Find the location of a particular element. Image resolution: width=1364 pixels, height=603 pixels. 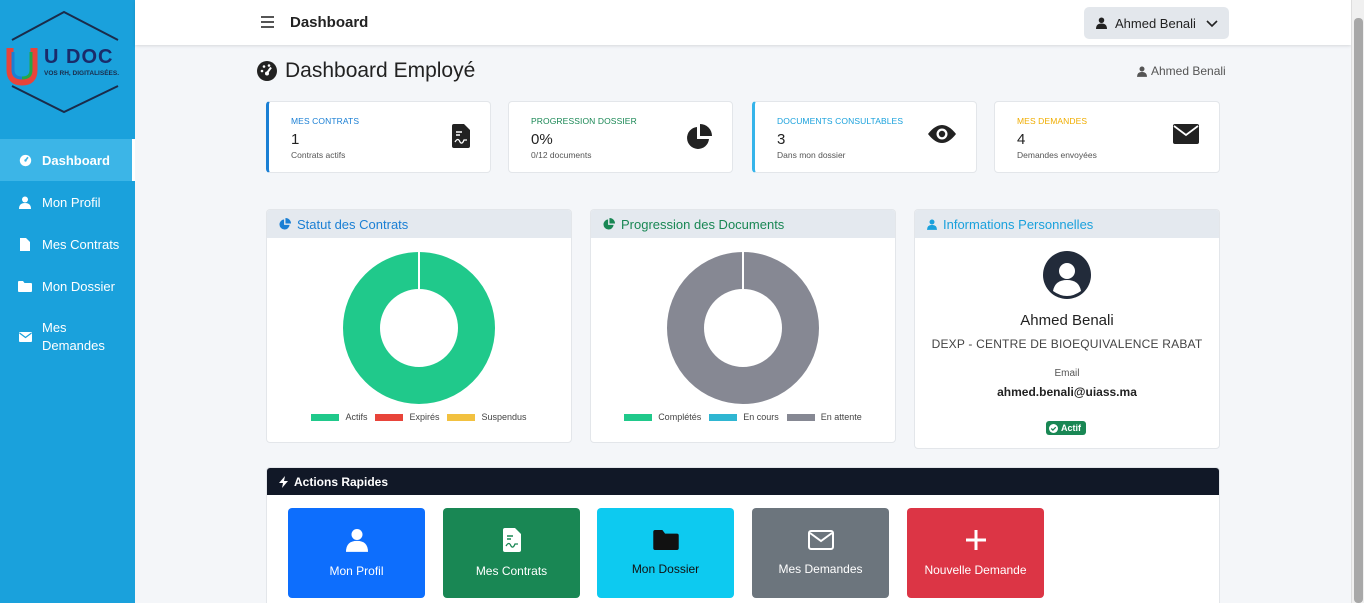

legend-label: Expirés is located at coordinates (424, 417).